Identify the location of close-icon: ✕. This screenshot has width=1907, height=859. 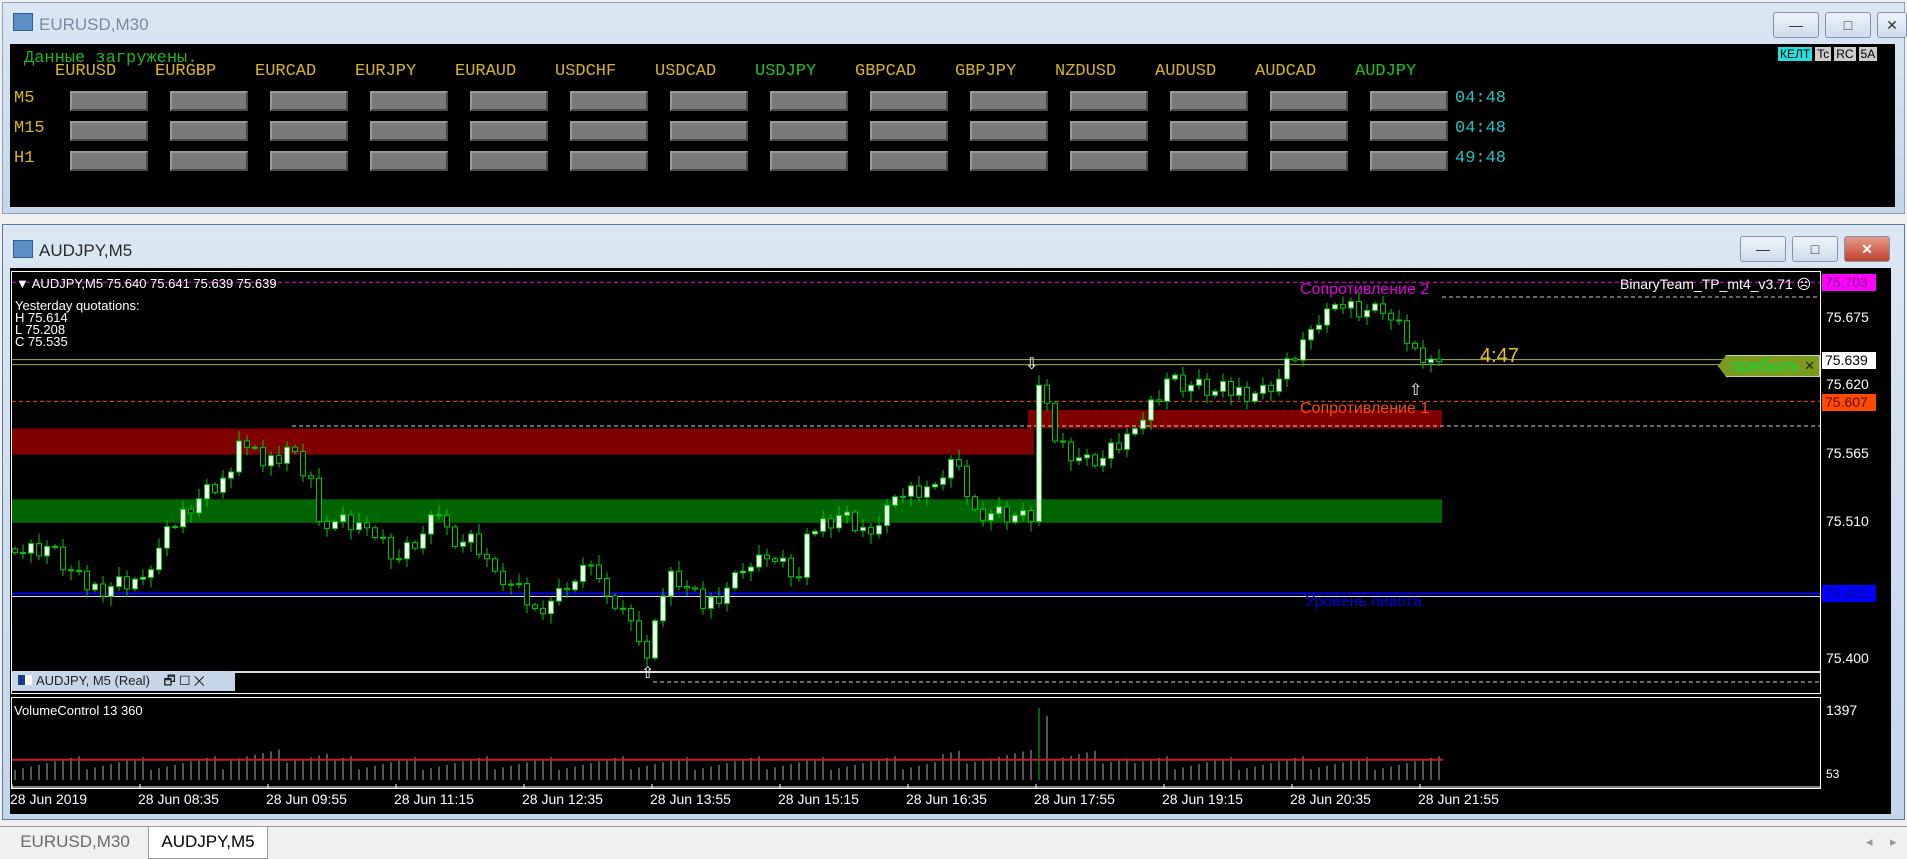
(197, 680).